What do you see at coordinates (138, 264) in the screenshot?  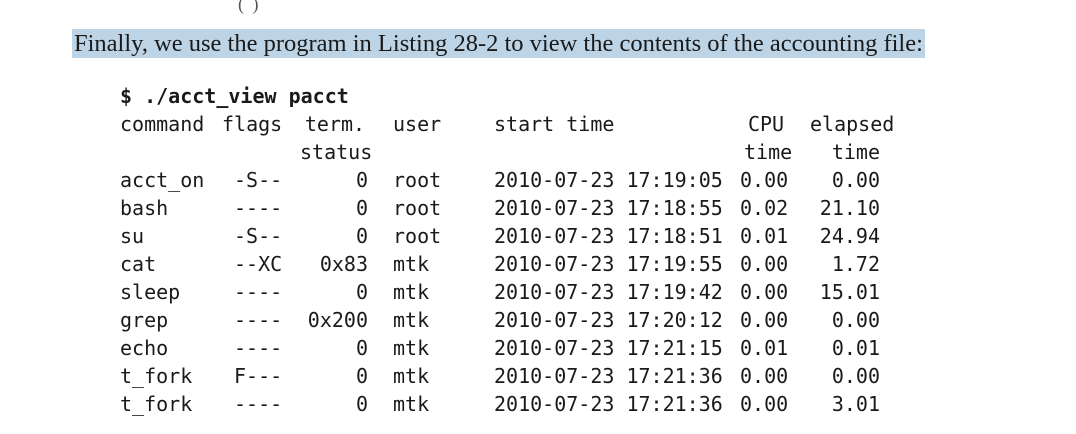 I see `row-command: cat` at bounding box center [138, 264].